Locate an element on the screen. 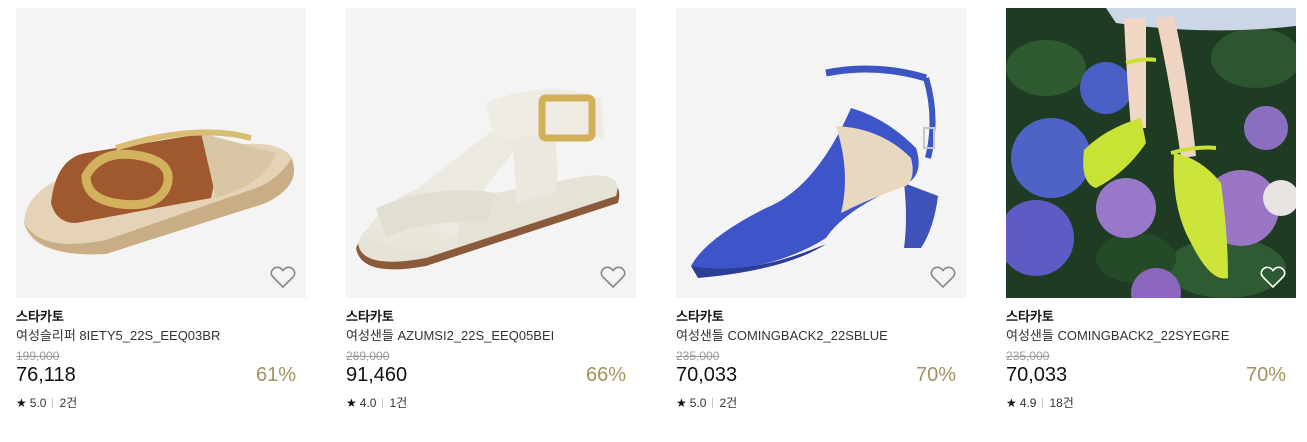  product-name: 여성샌들 AZUMSI2_22S_EEQ05BEI is located at coordinates (491, 336).